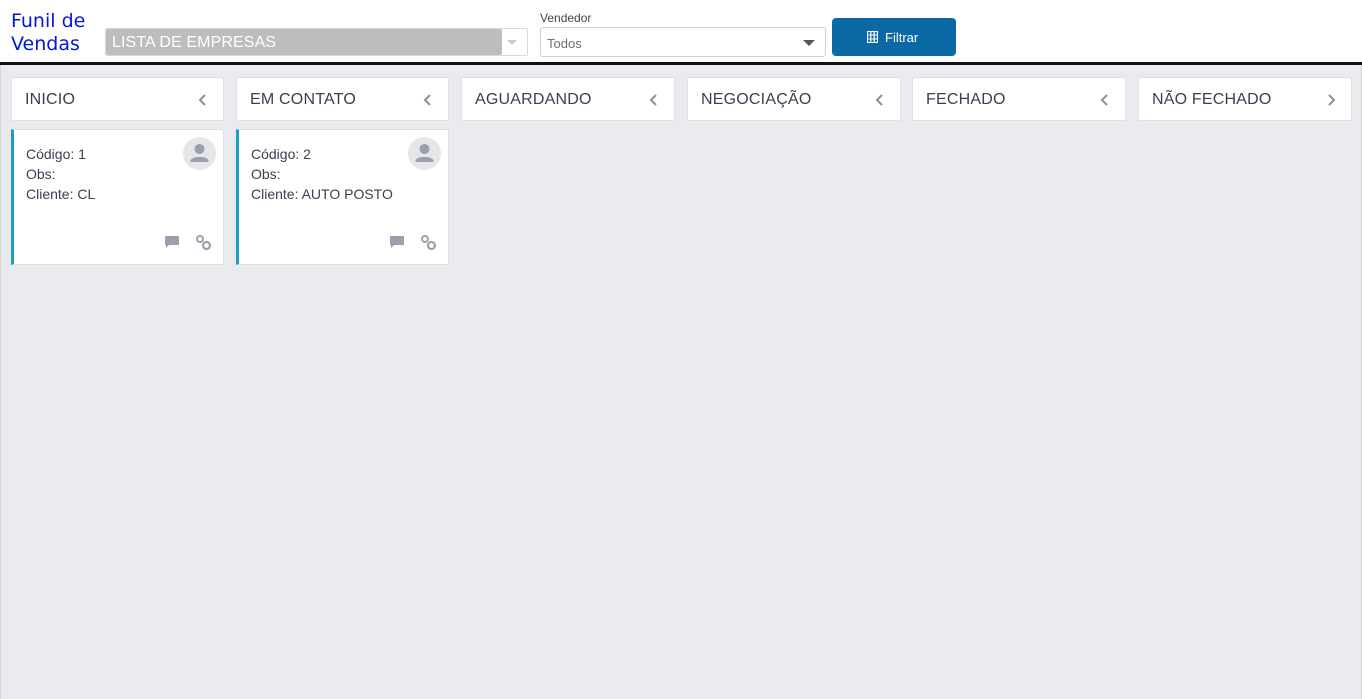 This screenshot has height=699, width=1362. I want to click on chevron-right-icon, so click(1331, 100).